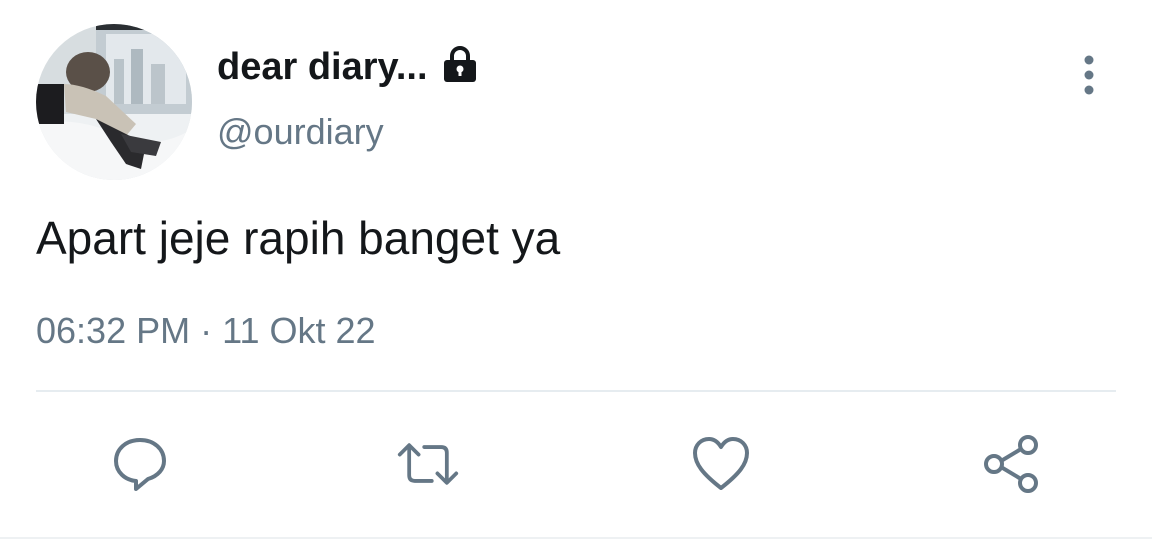 The height and width of the screenshot is (555, 1152). Describe the element at coordinates (299, 330) in the screenshot. I see `tweet-date: 11 Okt 22` at that location.